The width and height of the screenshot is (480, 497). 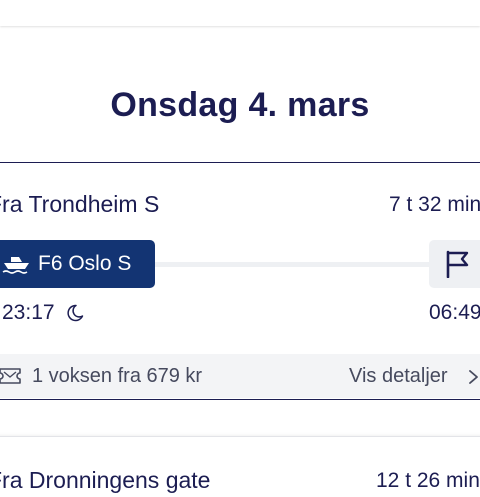 I want to click on details-link: Vis detaljer, so click(x=398, y=376).